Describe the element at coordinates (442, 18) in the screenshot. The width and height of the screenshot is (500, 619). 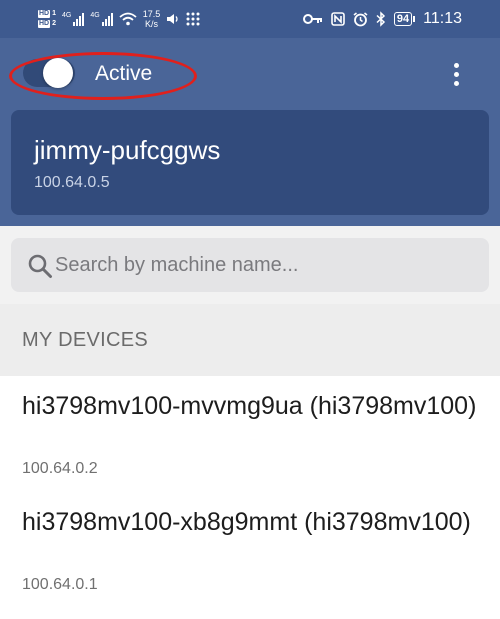
I see `clock: 11:13` at that location.